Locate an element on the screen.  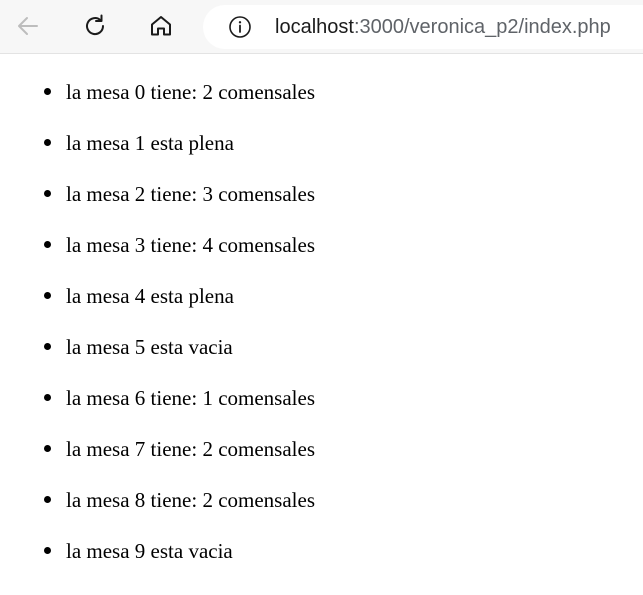
list-item: la mesa 1 esta plena is located at coordinates (157, 151).